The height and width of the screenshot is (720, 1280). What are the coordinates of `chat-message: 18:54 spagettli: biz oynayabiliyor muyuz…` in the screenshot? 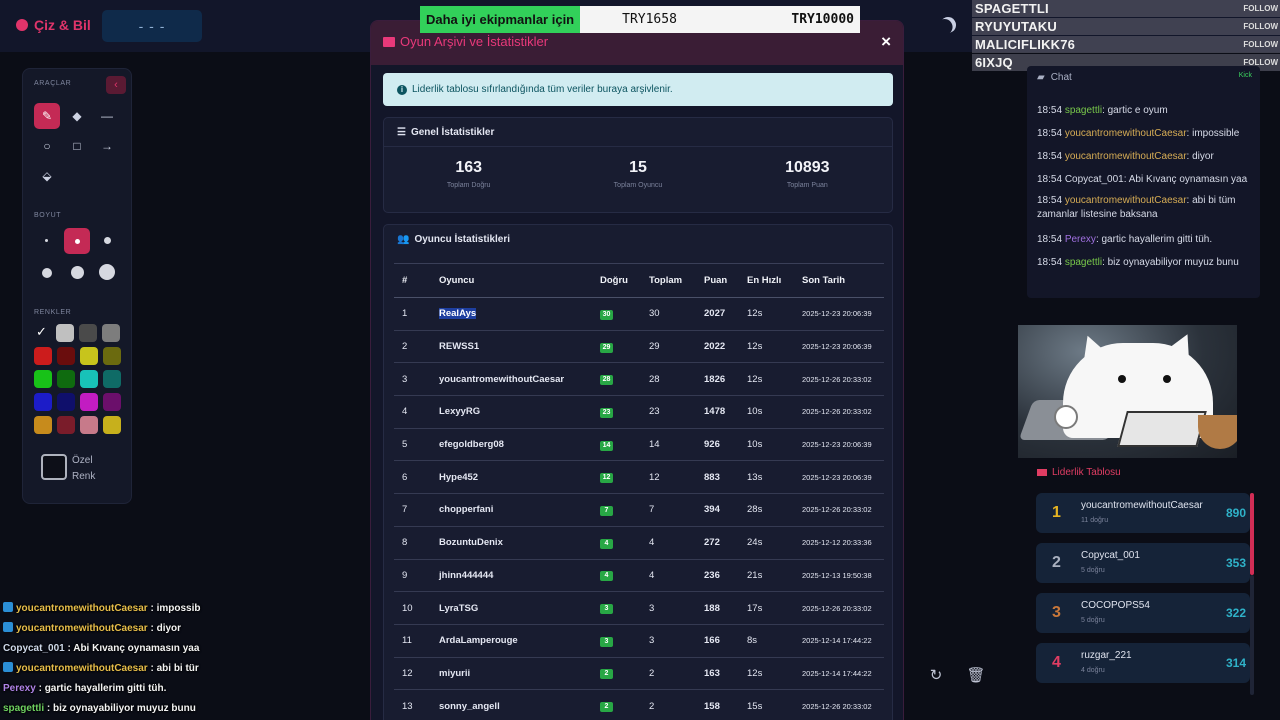 It's located at (1138, 262).